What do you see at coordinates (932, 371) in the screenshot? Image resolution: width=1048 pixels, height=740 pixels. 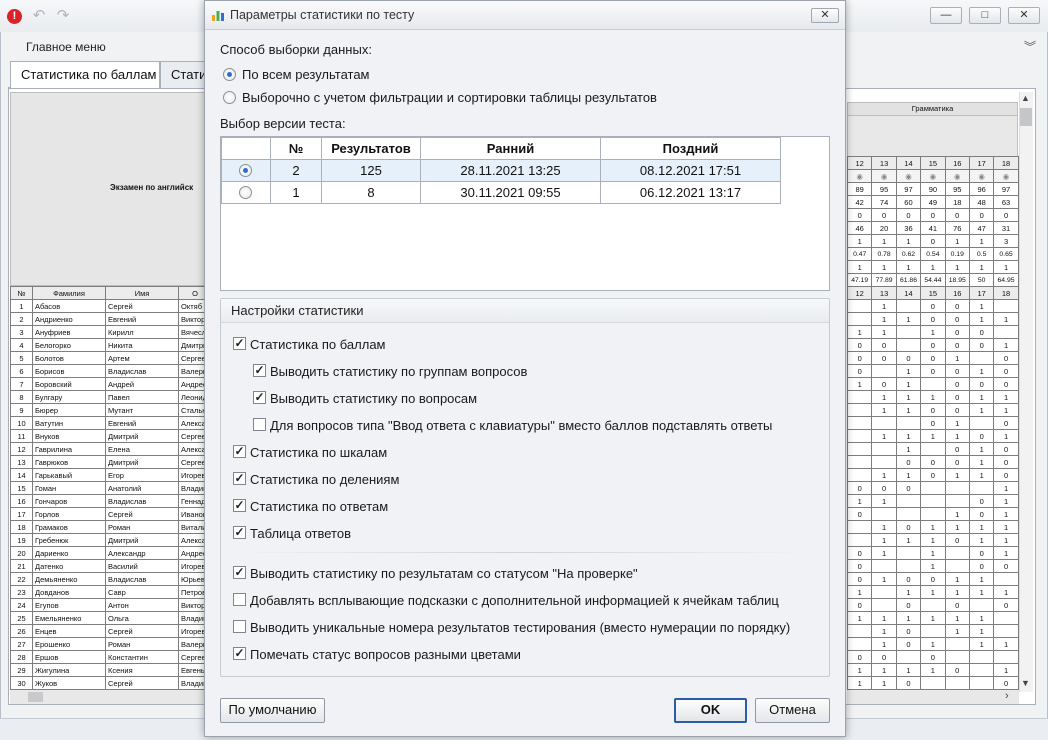 I see `table-row: 010010` at bounding box center [932, 371].